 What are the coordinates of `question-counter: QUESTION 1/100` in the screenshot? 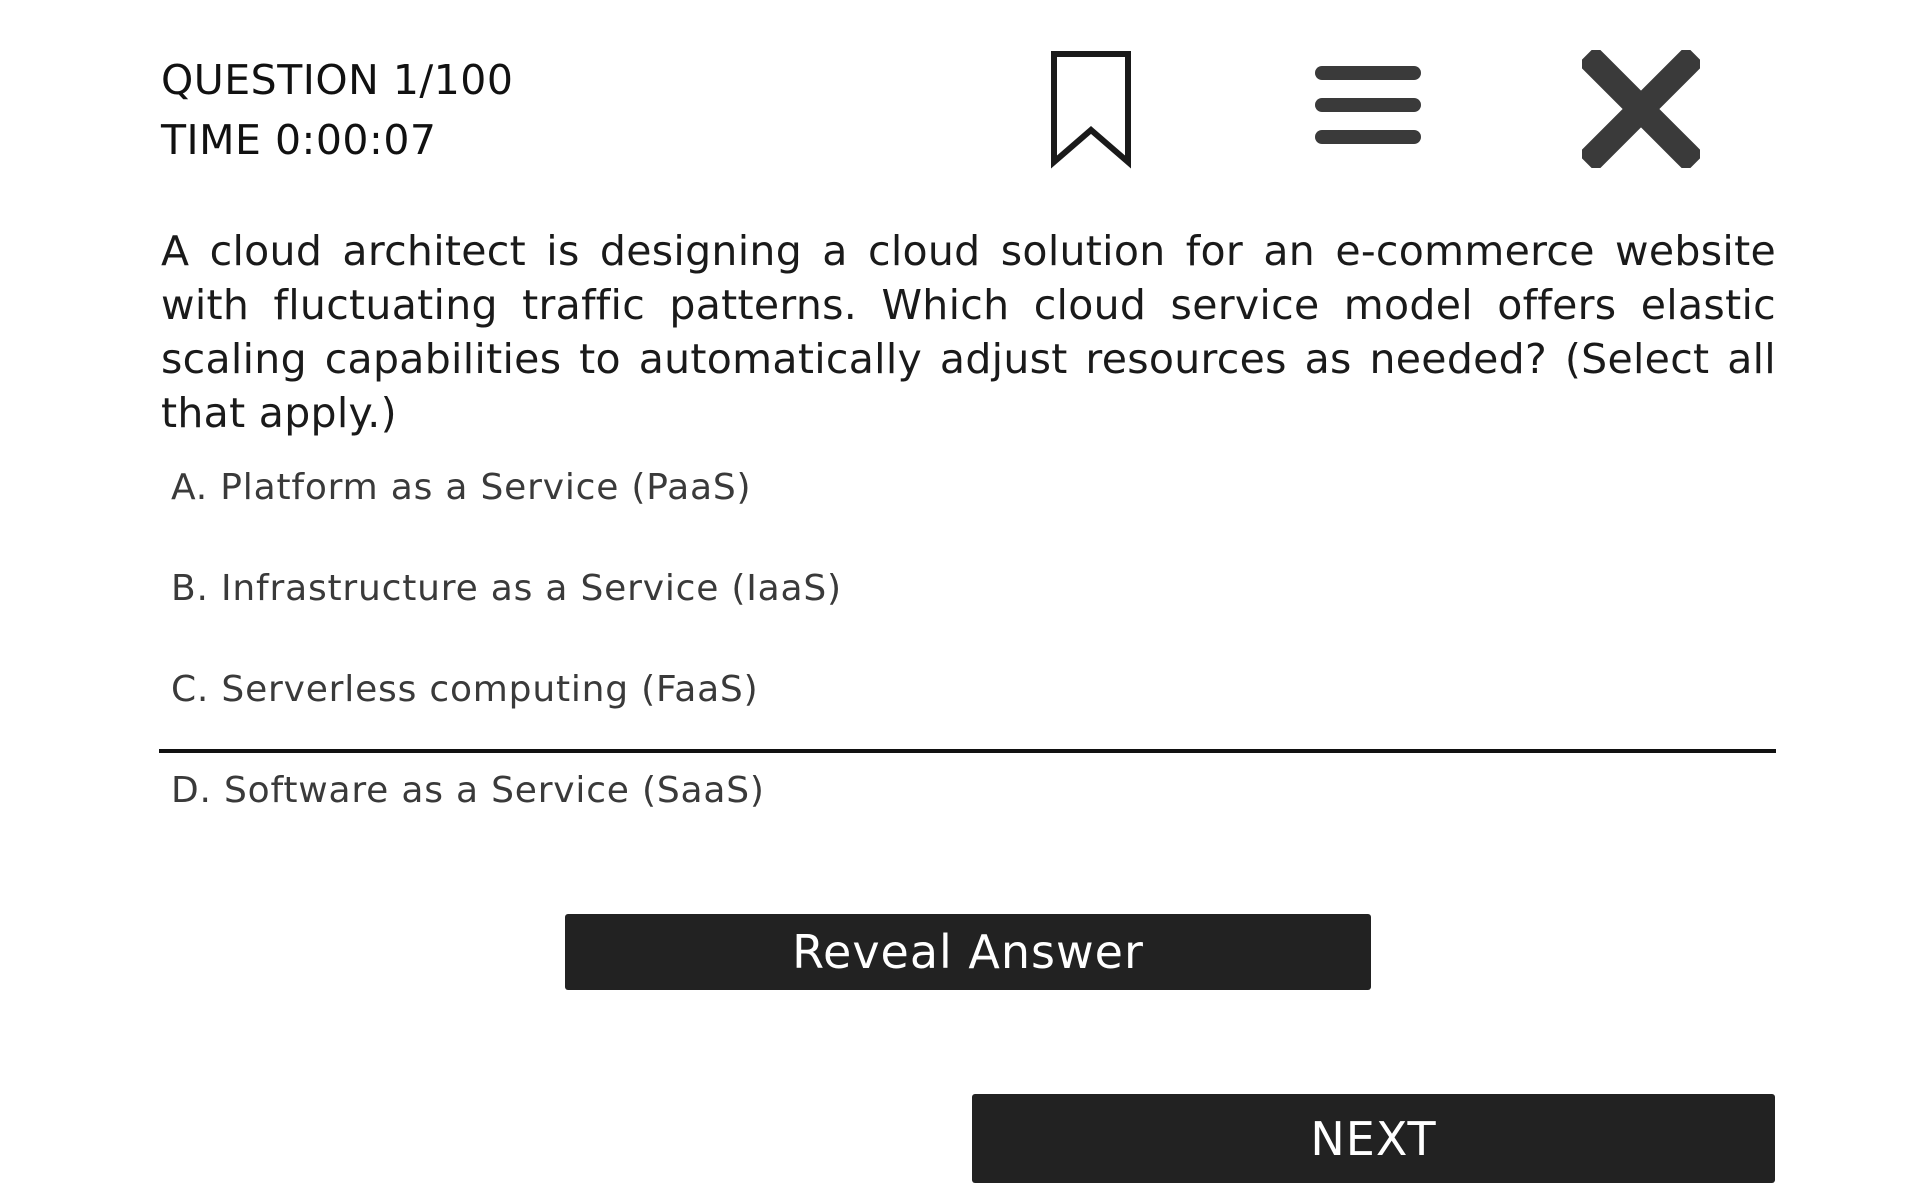 It's located at (337, 80).